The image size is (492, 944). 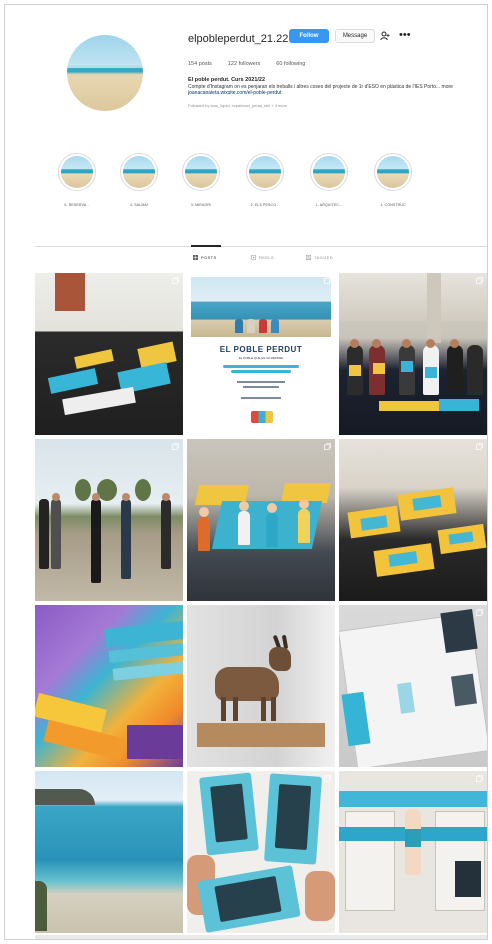 What do you see at coordinates (209, 257) in the screenshot?
I see `tab-posts-label: POSTS` at bounding box center [209, 257].